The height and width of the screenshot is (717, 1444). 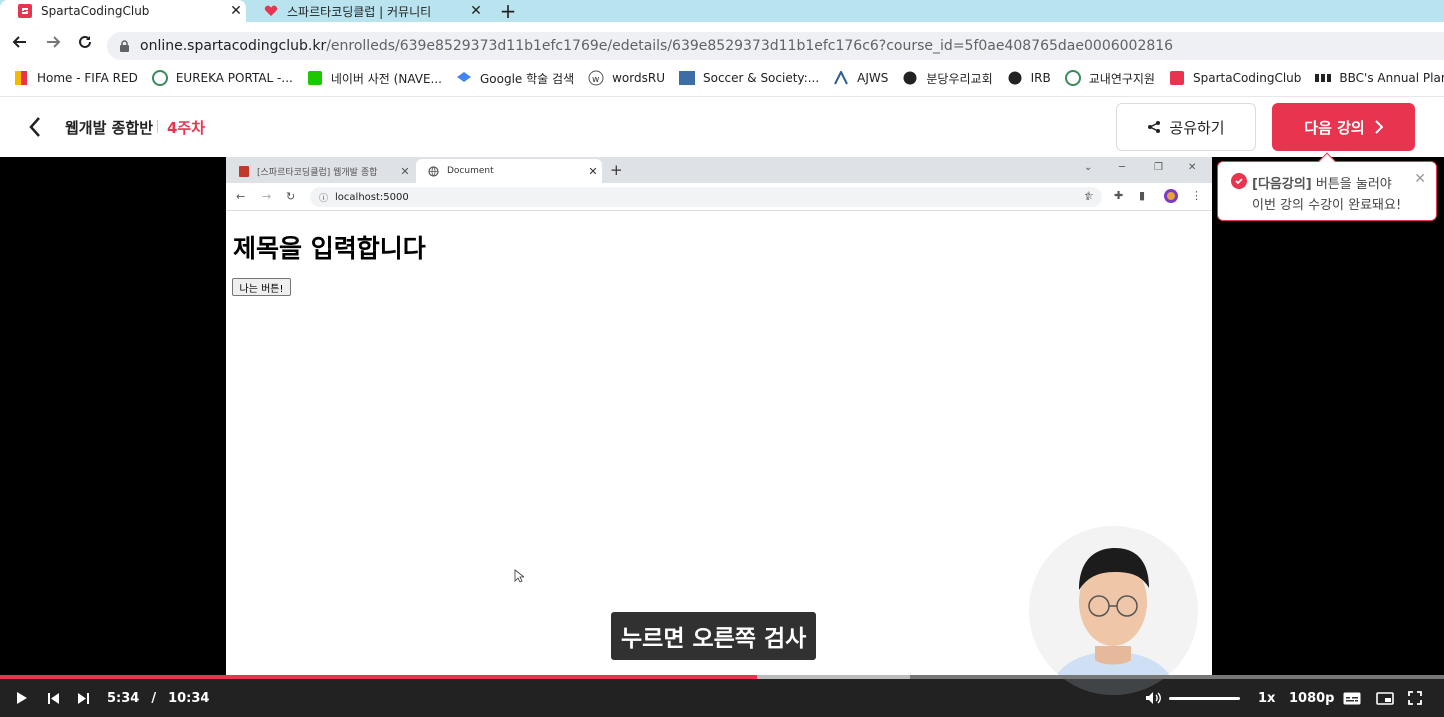 I want to click on back-arrow-icon, so click(x=38, y=127).